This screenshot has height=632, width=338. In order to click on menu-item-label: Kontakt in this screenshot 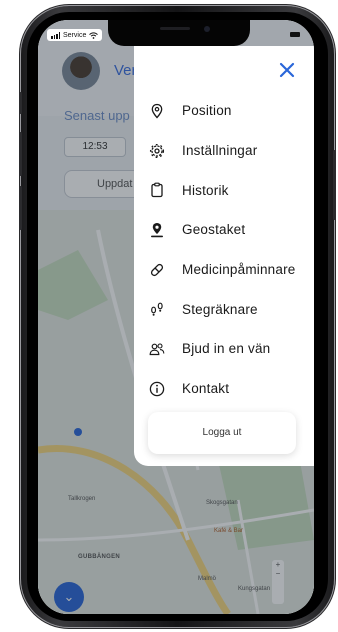, I will do `click(206, 389)`.